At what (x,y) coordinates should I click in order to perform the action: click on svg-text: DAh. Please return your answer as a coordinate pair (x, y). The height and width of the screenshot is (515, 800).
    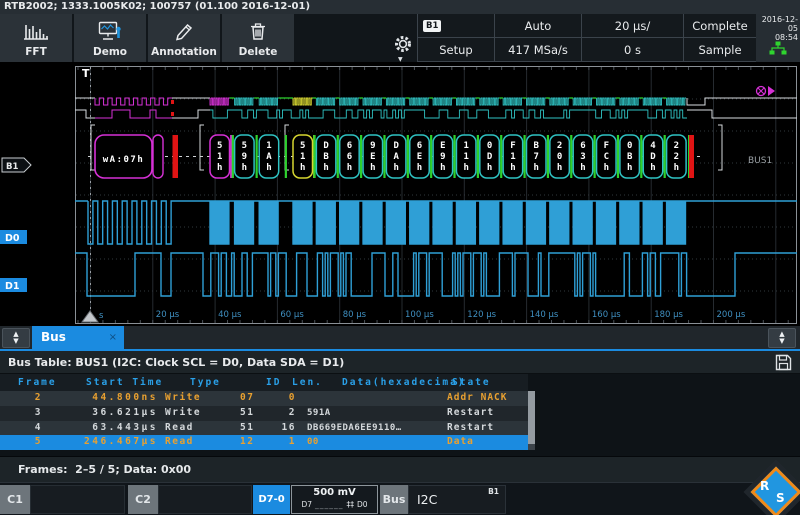
    Looking at the image, I should click on (396, 157).